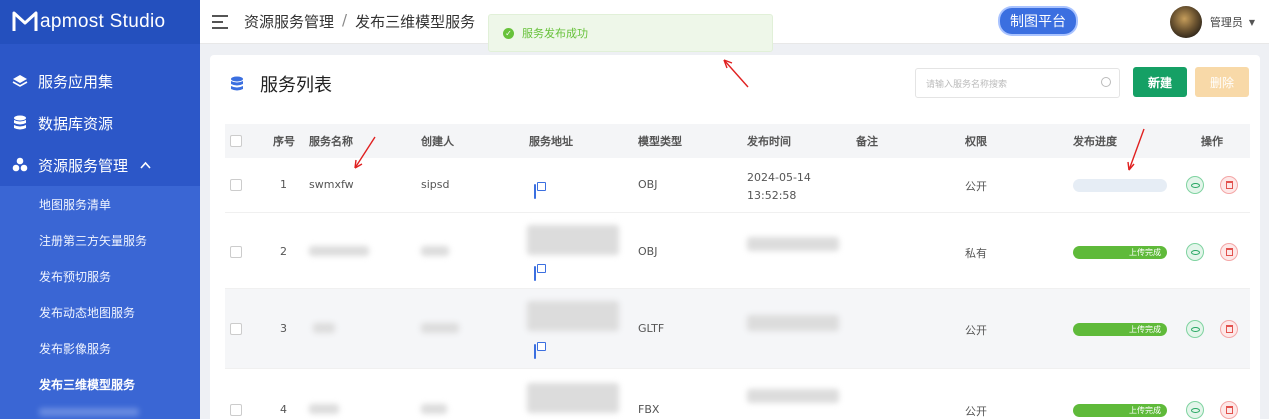 Image resolution: width=1269 pixels, height=419 pixels. What do you see at coordinates (976, 141) in the screenshot?
I see `column-header: 权限` at bounding box center [976, 141].